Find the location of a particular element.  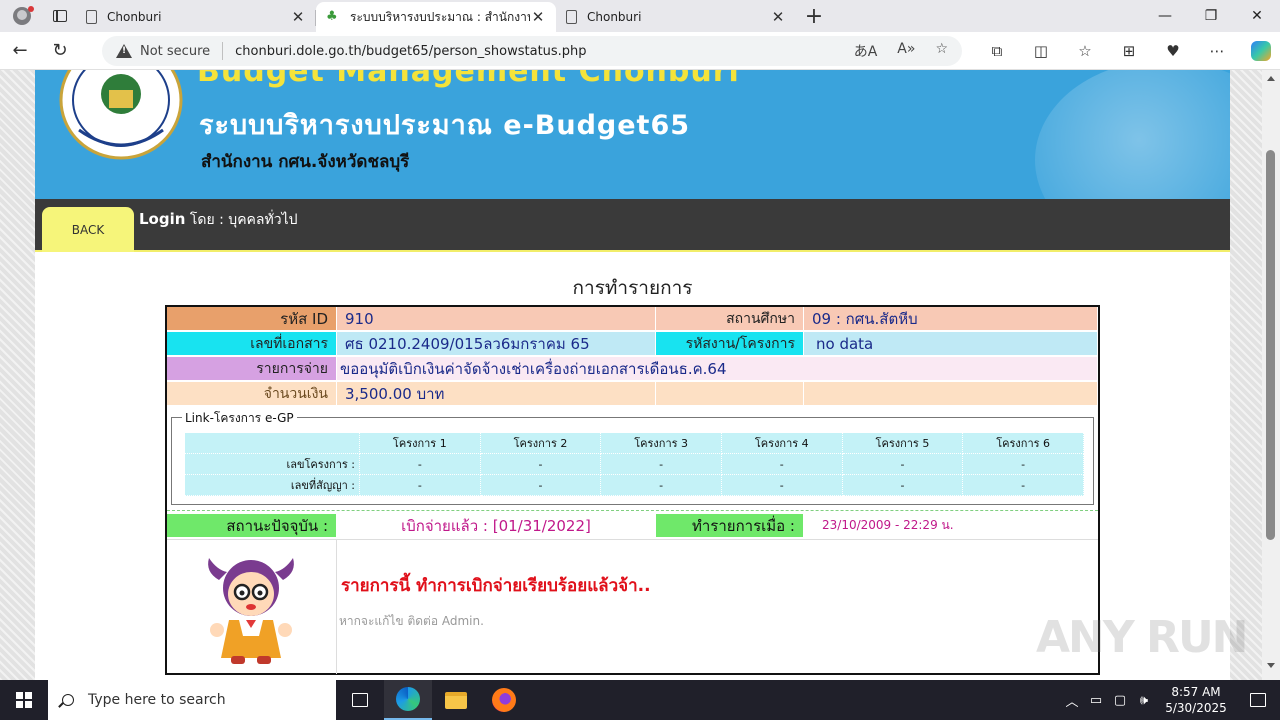

doc-number-label: เลขที่เอกสาร is located at coordinates (252, 344).